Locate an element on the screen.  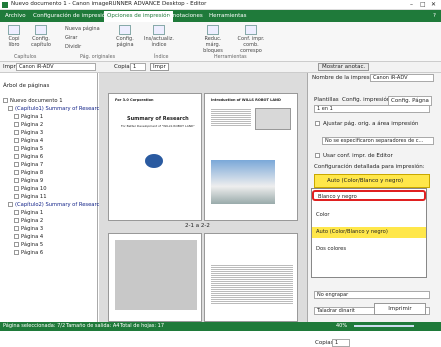
page-settings-icon is located at coordinates (125, 30).